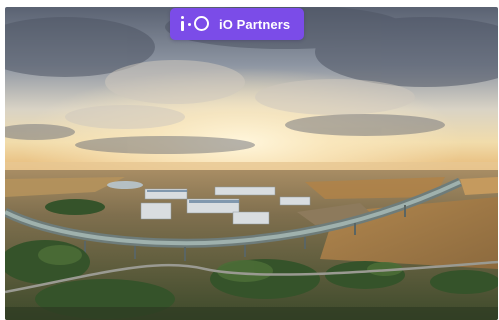 Image resolution: width=499 pixels, height=320 pixels. I want to click on io-partners-badge: iO Partners, so click(237, 24).